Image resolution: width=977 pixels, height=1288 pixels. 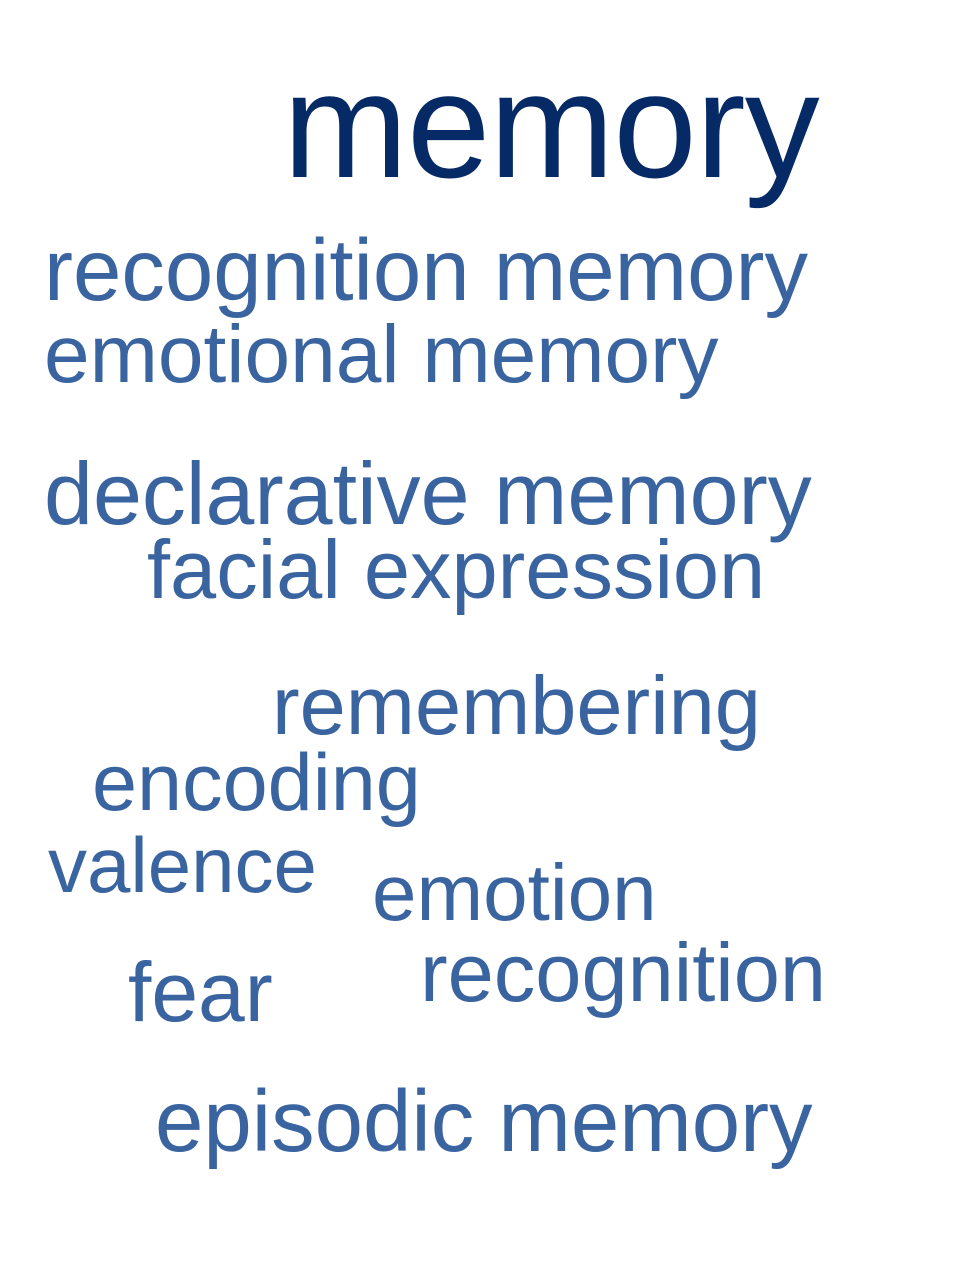 I want to click on word-recognition-memory: recognition memory, so click(x=426, y=270).